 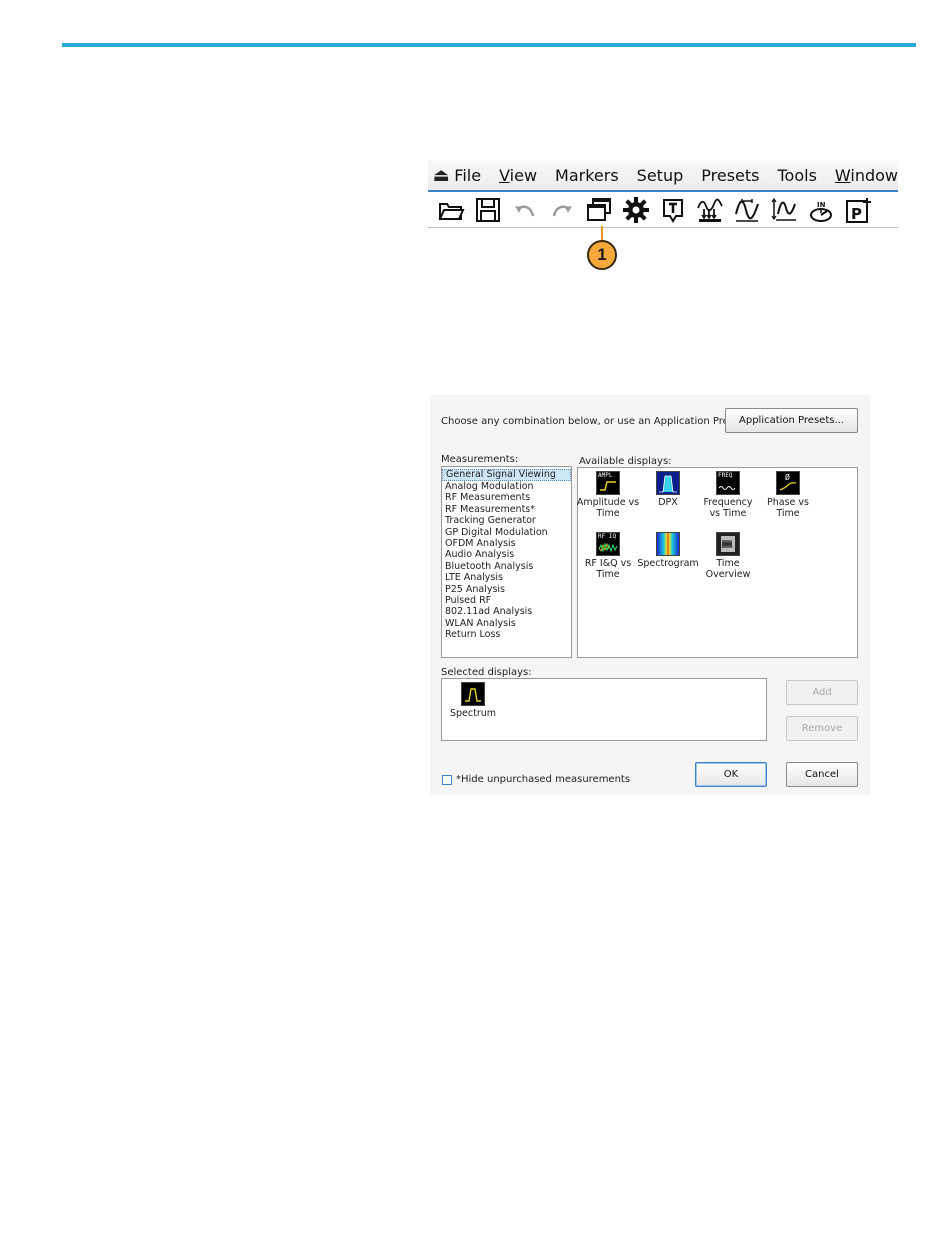 What do you see at coordinates (728, 544) in the screenshot?
I see `timeov-display-icon` at bounding box center [728, 544].